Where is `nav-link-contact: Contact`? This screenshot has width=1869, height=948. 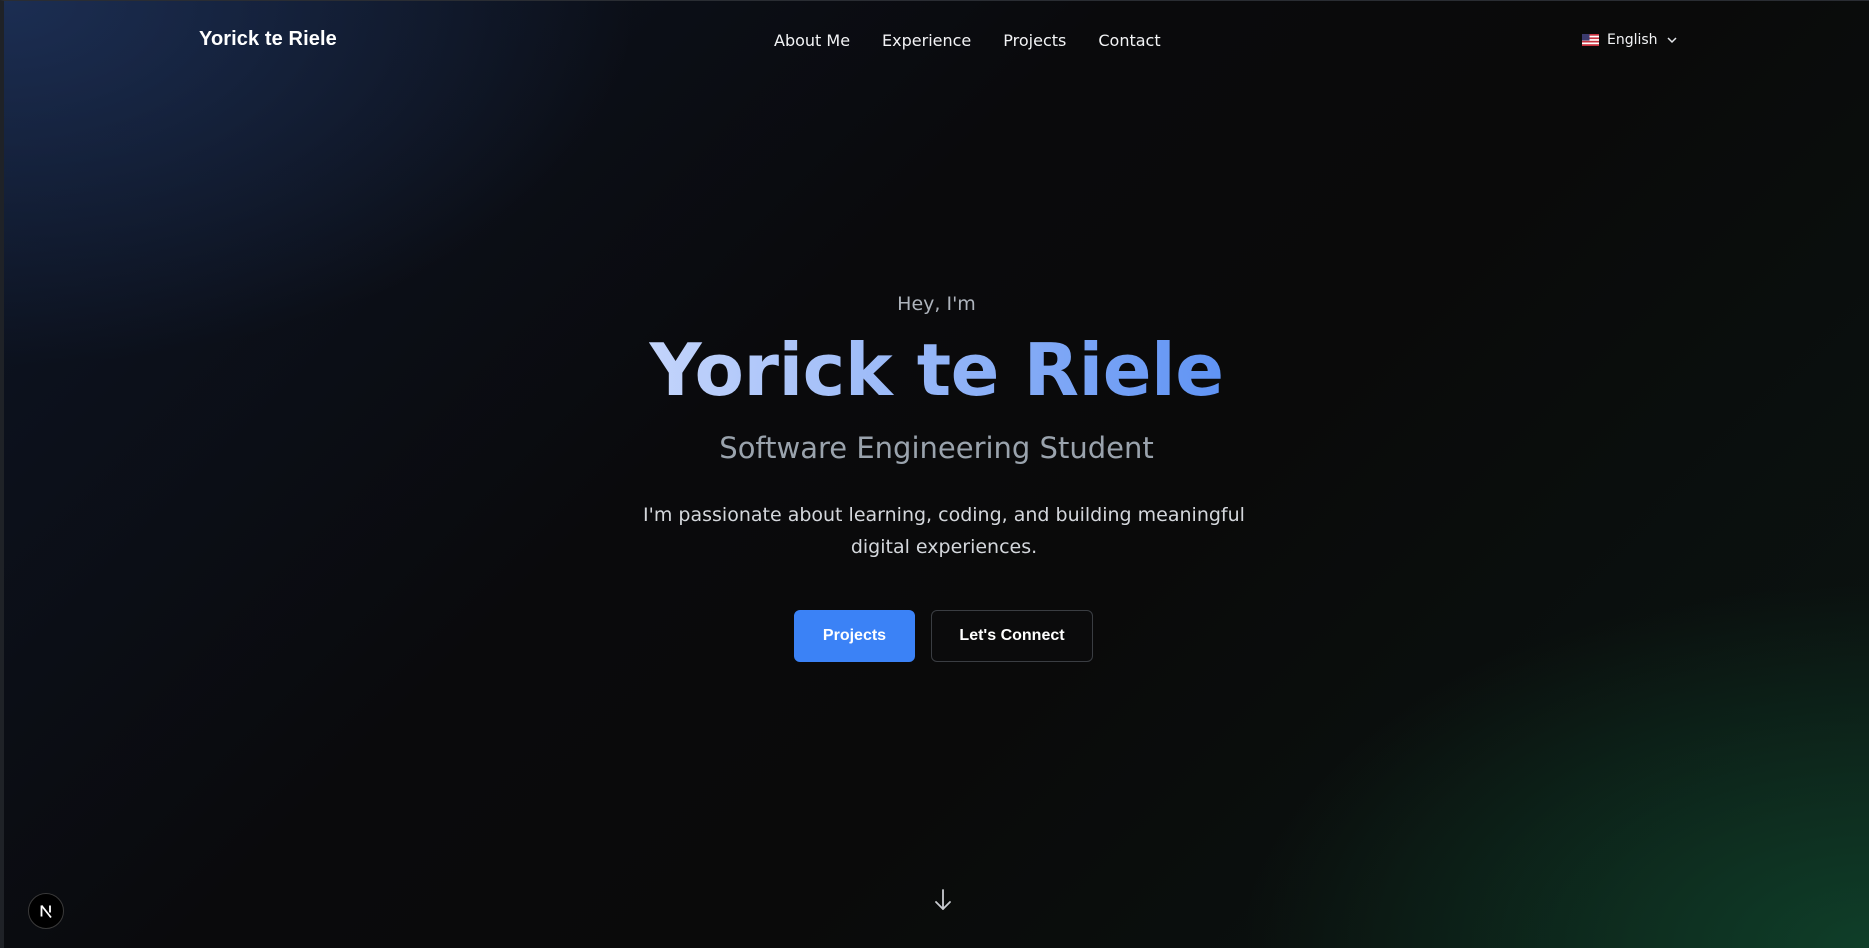 nav-link-contact: Contact is located at coordinates (1129, 40).